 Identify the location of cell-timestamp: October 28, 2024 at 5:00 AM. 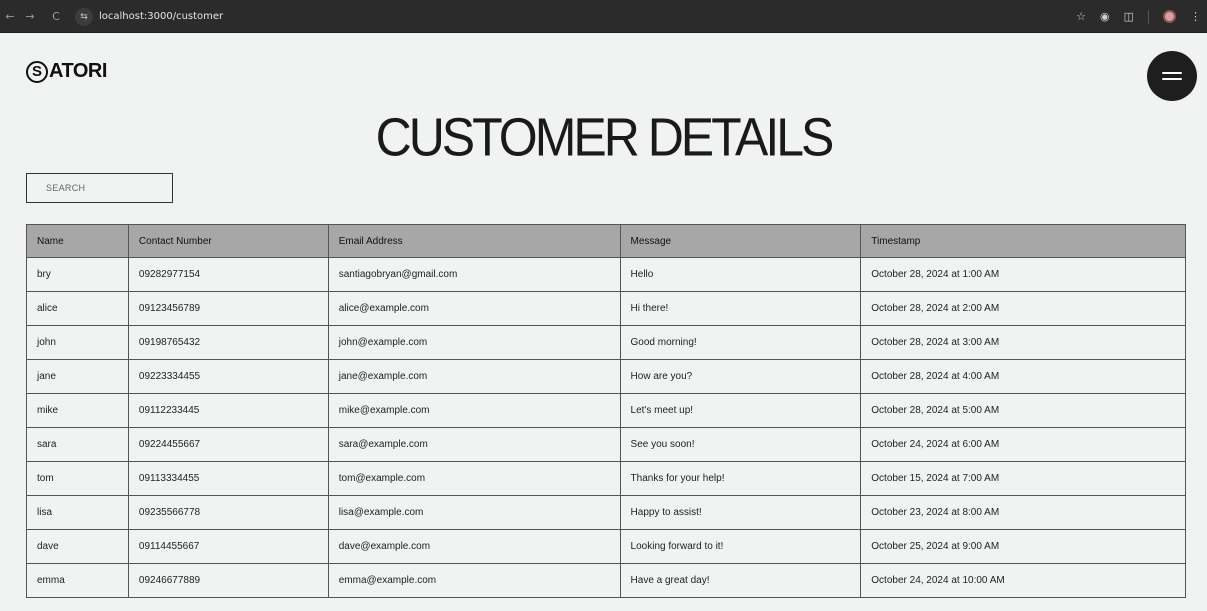
(1023, 410).